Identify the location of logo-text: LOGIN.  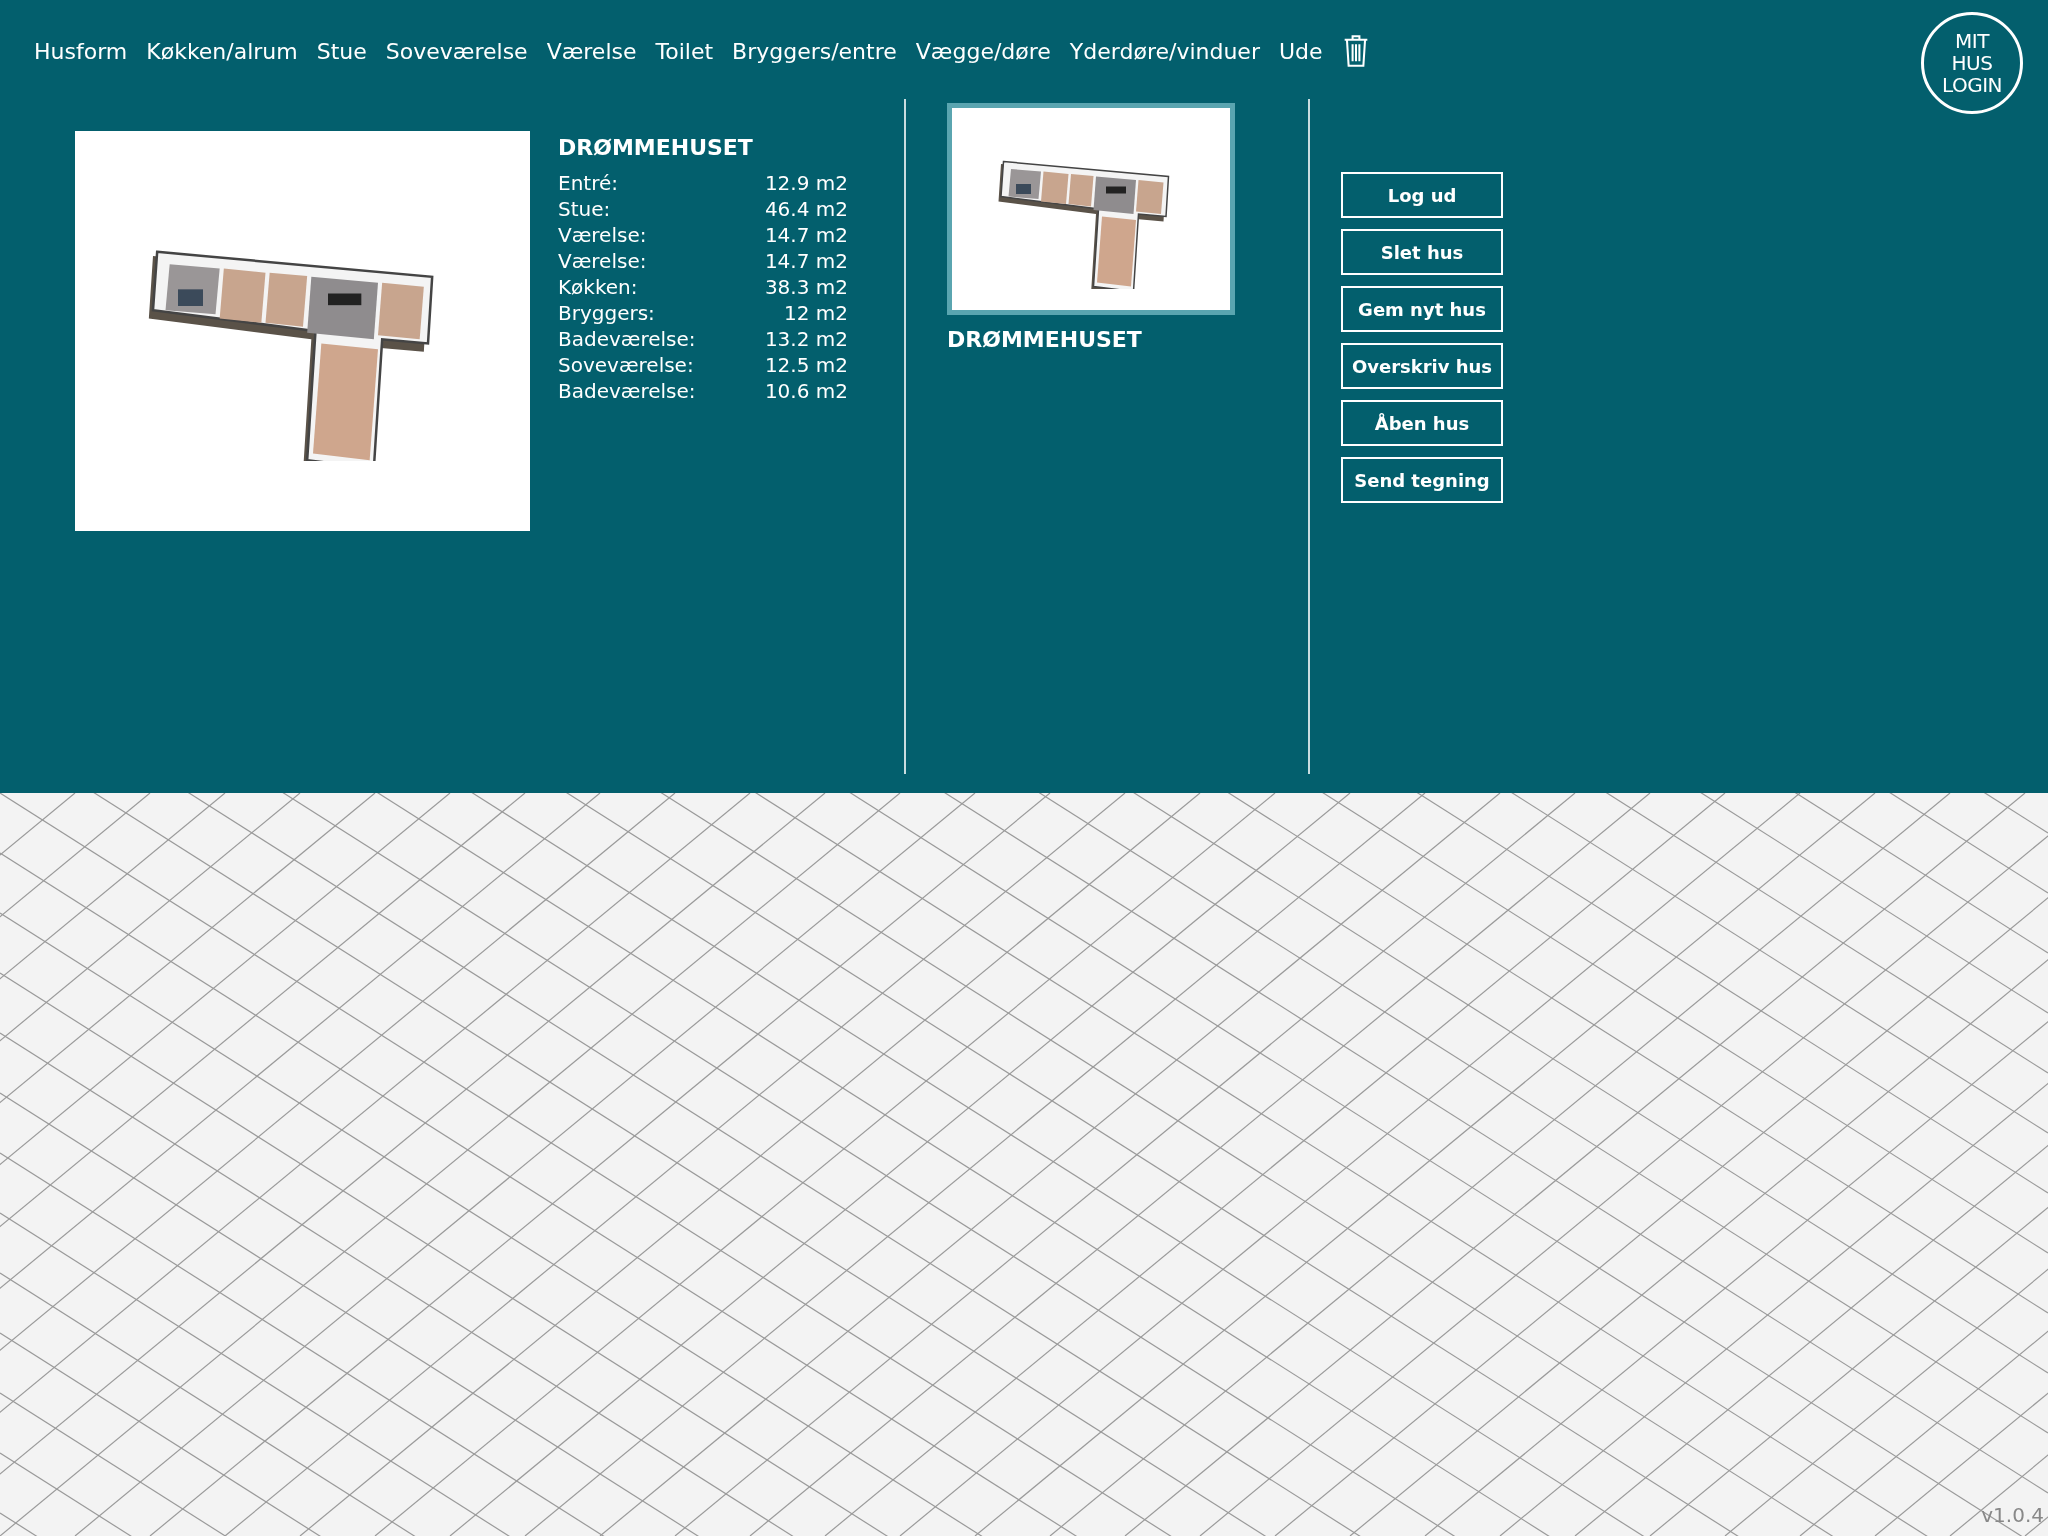
(1972, 85).